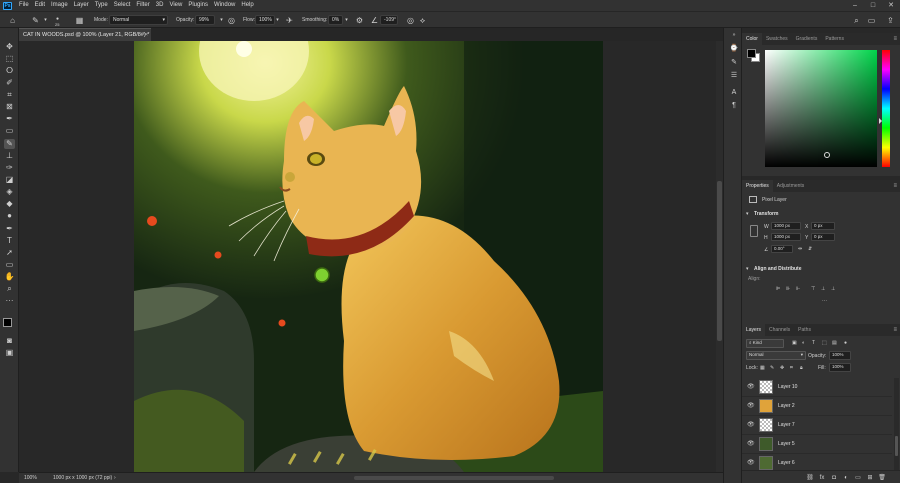 The width and height of the screenshot is (900, 483). I want to click on frame-tool-icon: ⊠, so click(9, 107).